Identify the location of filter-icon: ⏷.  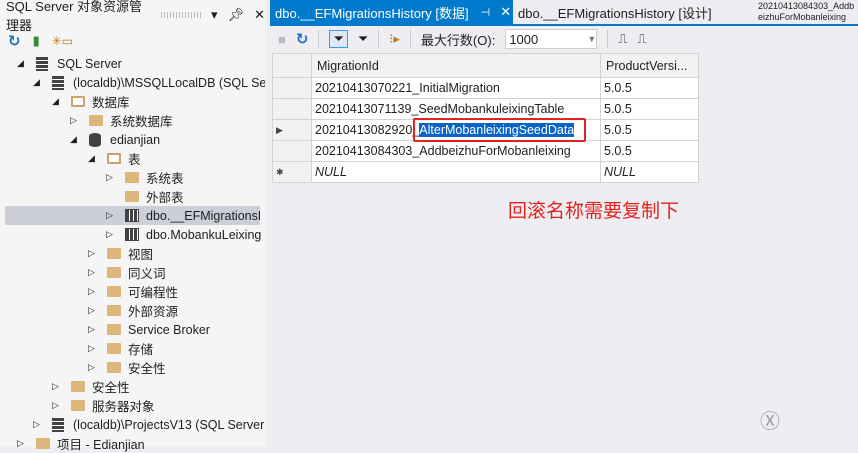
(363, 39).